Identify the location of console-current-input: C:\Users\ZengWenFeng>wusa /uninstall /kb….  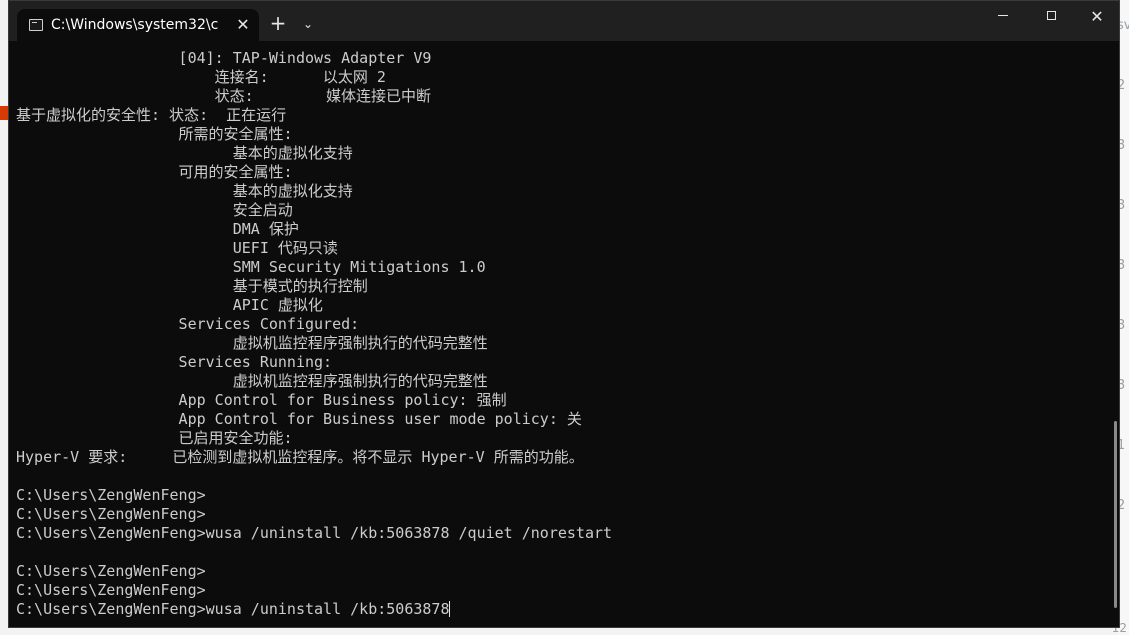
(232, 609).